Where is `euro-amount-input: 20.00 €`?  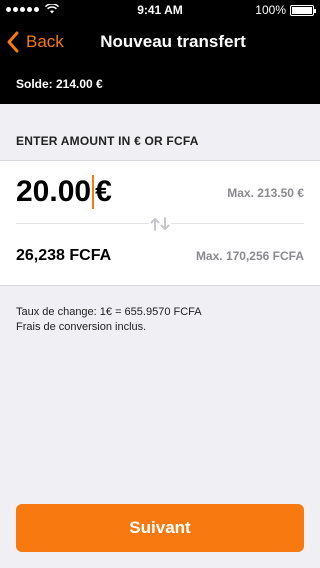 euro-amount-input: 20.00 € is located at coordinates (64, 192).